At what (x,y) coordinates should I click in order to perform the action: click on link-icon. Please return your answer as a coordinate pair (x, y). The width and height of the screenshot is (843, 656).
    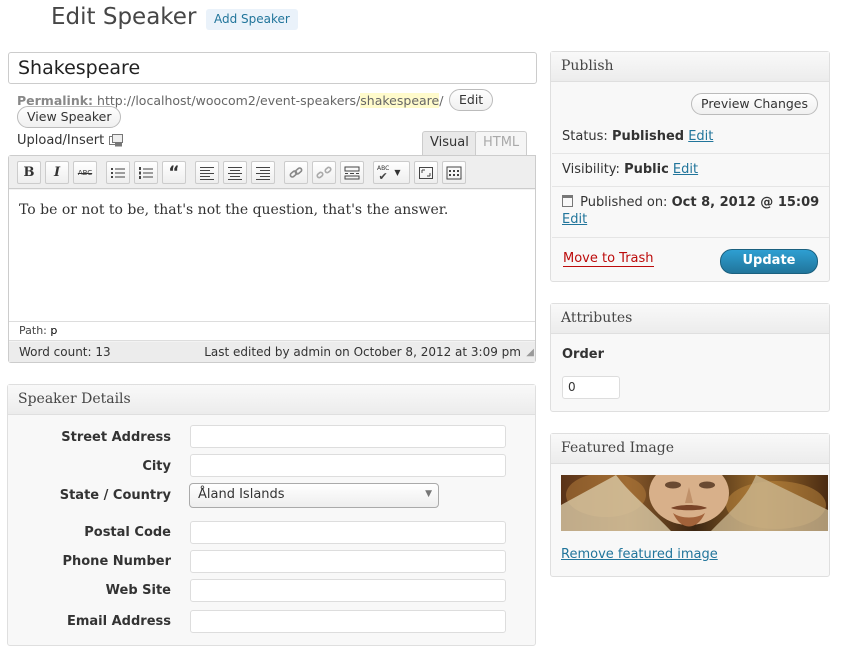
    Looking at the image, I should click on (296, 172).